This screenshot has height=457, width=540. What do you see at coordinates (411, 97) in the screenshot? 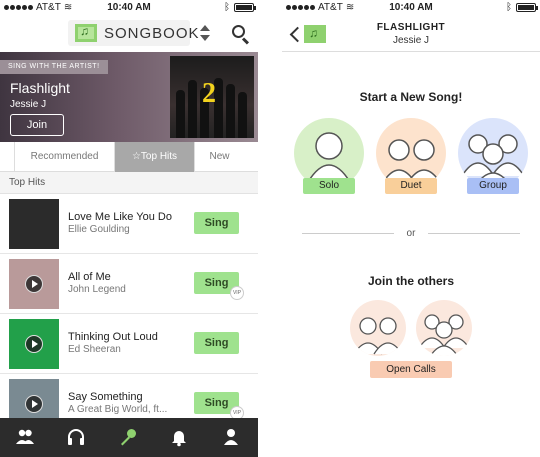
I see `start-new-song-heading: Start a New Song!` at bounding box center [411, 97].